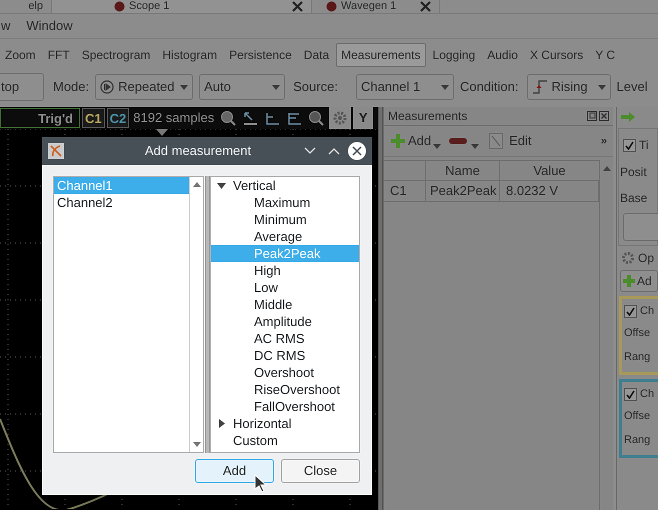 This screenshot has width=658, height=510. I want to click on tab-label: Wavegen 1, so click(368, 6).